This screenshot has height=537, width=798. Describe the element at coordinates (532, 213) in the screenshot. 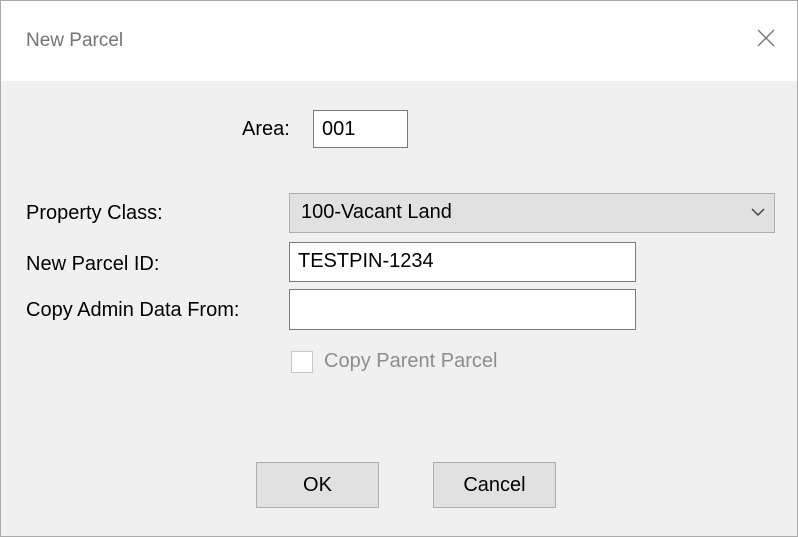

I see `property-class-select: 100-Vacant Land` at that location.